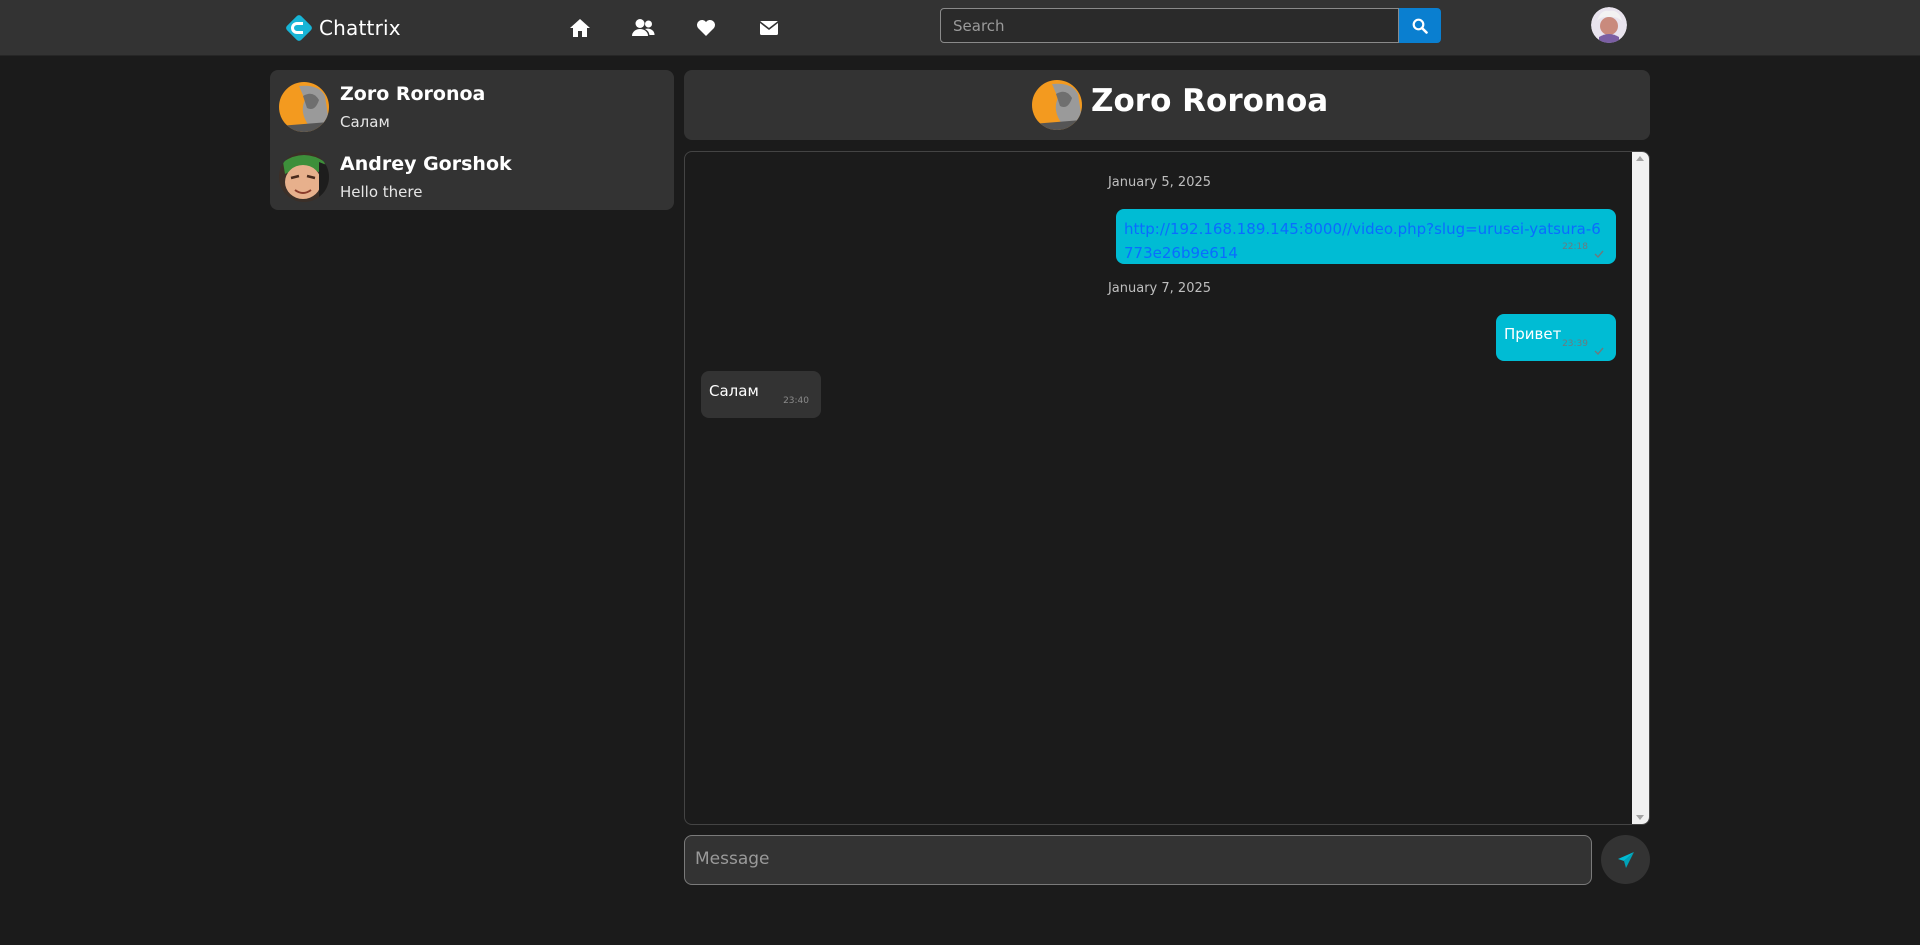  I want to click on scrollbar-thumb, so click(1640, 488).